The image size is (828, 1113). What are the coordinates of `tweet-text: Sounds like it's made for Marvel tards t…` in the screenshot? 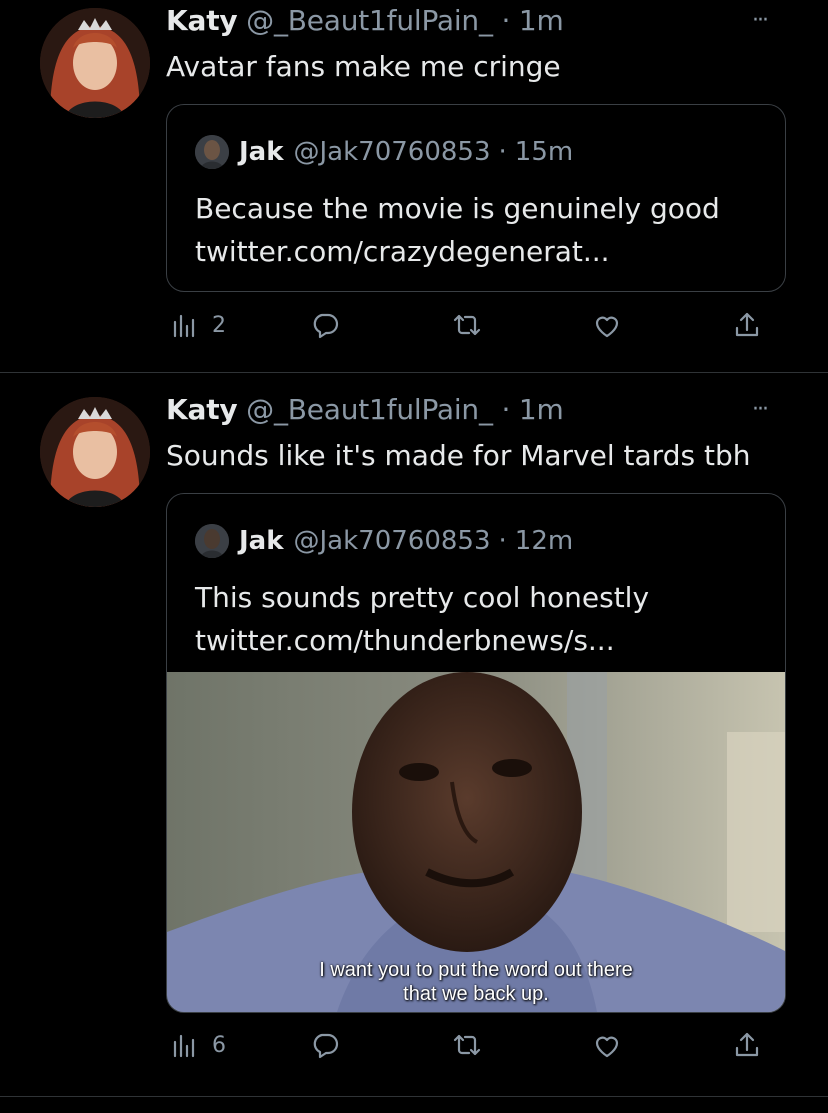 It's located at (458, 455).